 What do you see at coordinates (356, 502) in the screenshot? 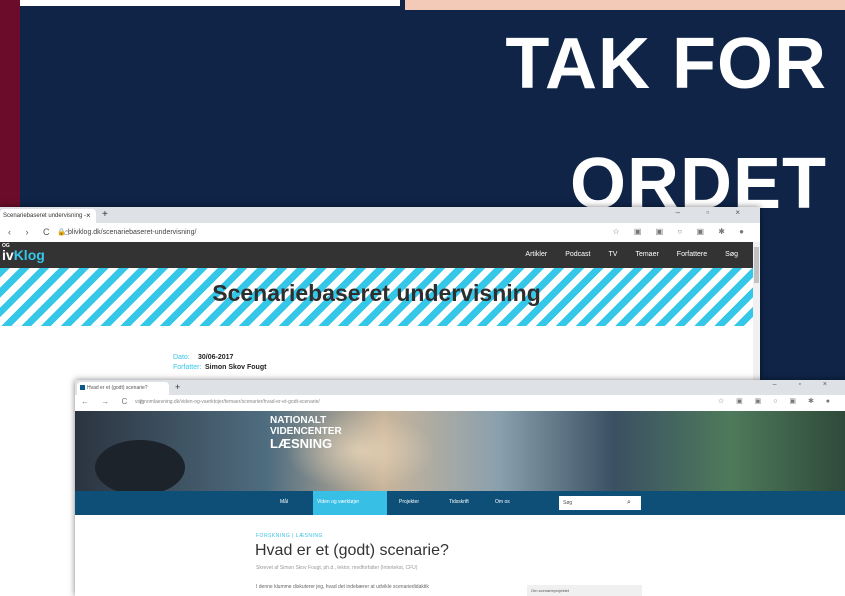
I see `nav-item-viden-og-vaerktojer: Viden og værktøjer` at bounding box center [356, 502].